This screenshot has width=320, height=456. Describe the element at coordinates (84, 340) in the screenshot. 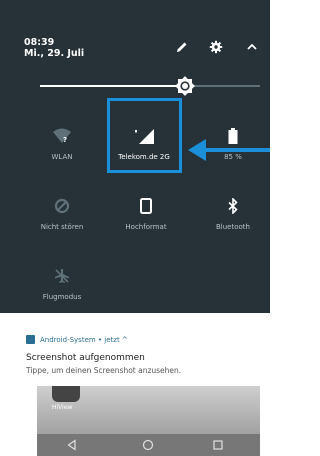

I see `notification-app-name: Android-System • jetzt ^` at that location.